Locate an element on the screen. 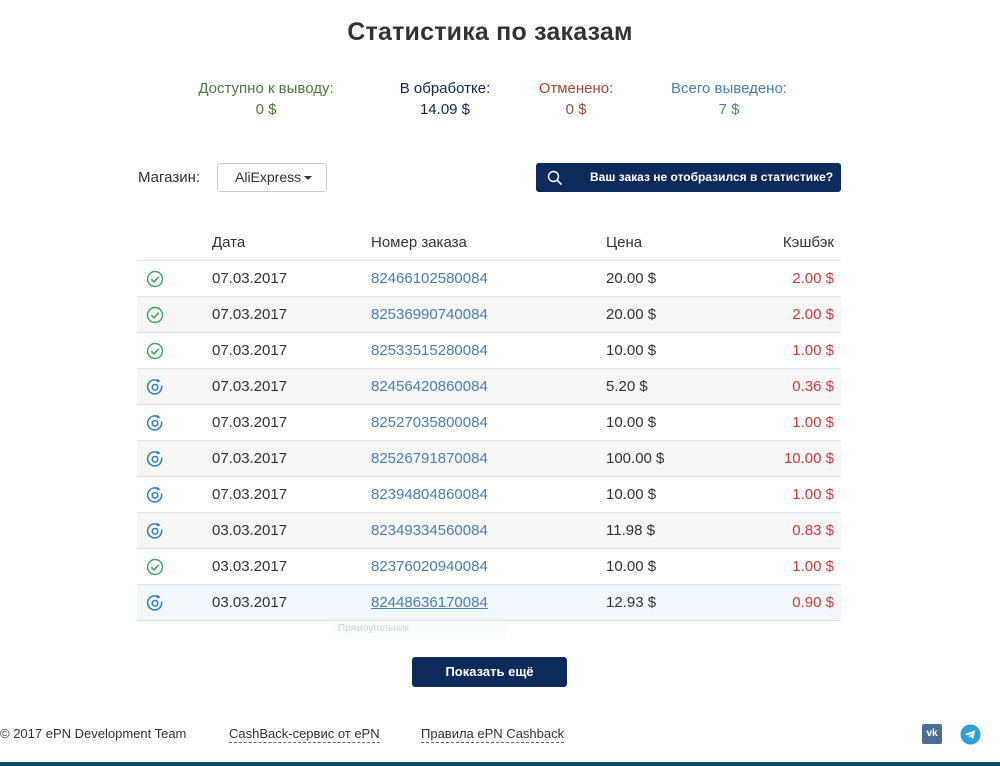  price-cell: 11.98 $ is located at coordinates (681, 530).